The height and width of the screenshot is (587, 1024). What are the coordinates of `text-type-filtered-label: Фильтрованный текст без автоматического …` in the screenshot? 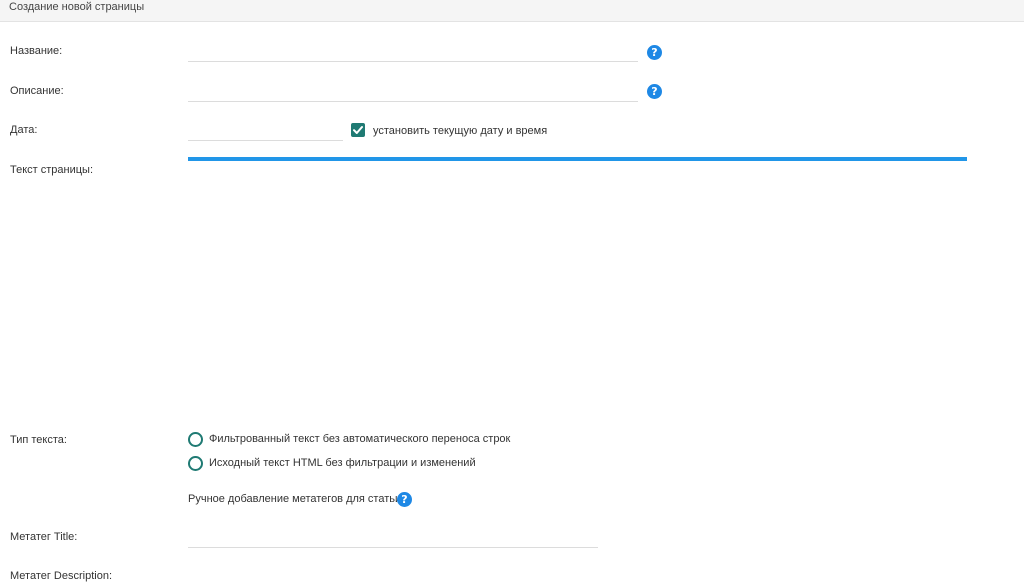 It's located at (359, 439).